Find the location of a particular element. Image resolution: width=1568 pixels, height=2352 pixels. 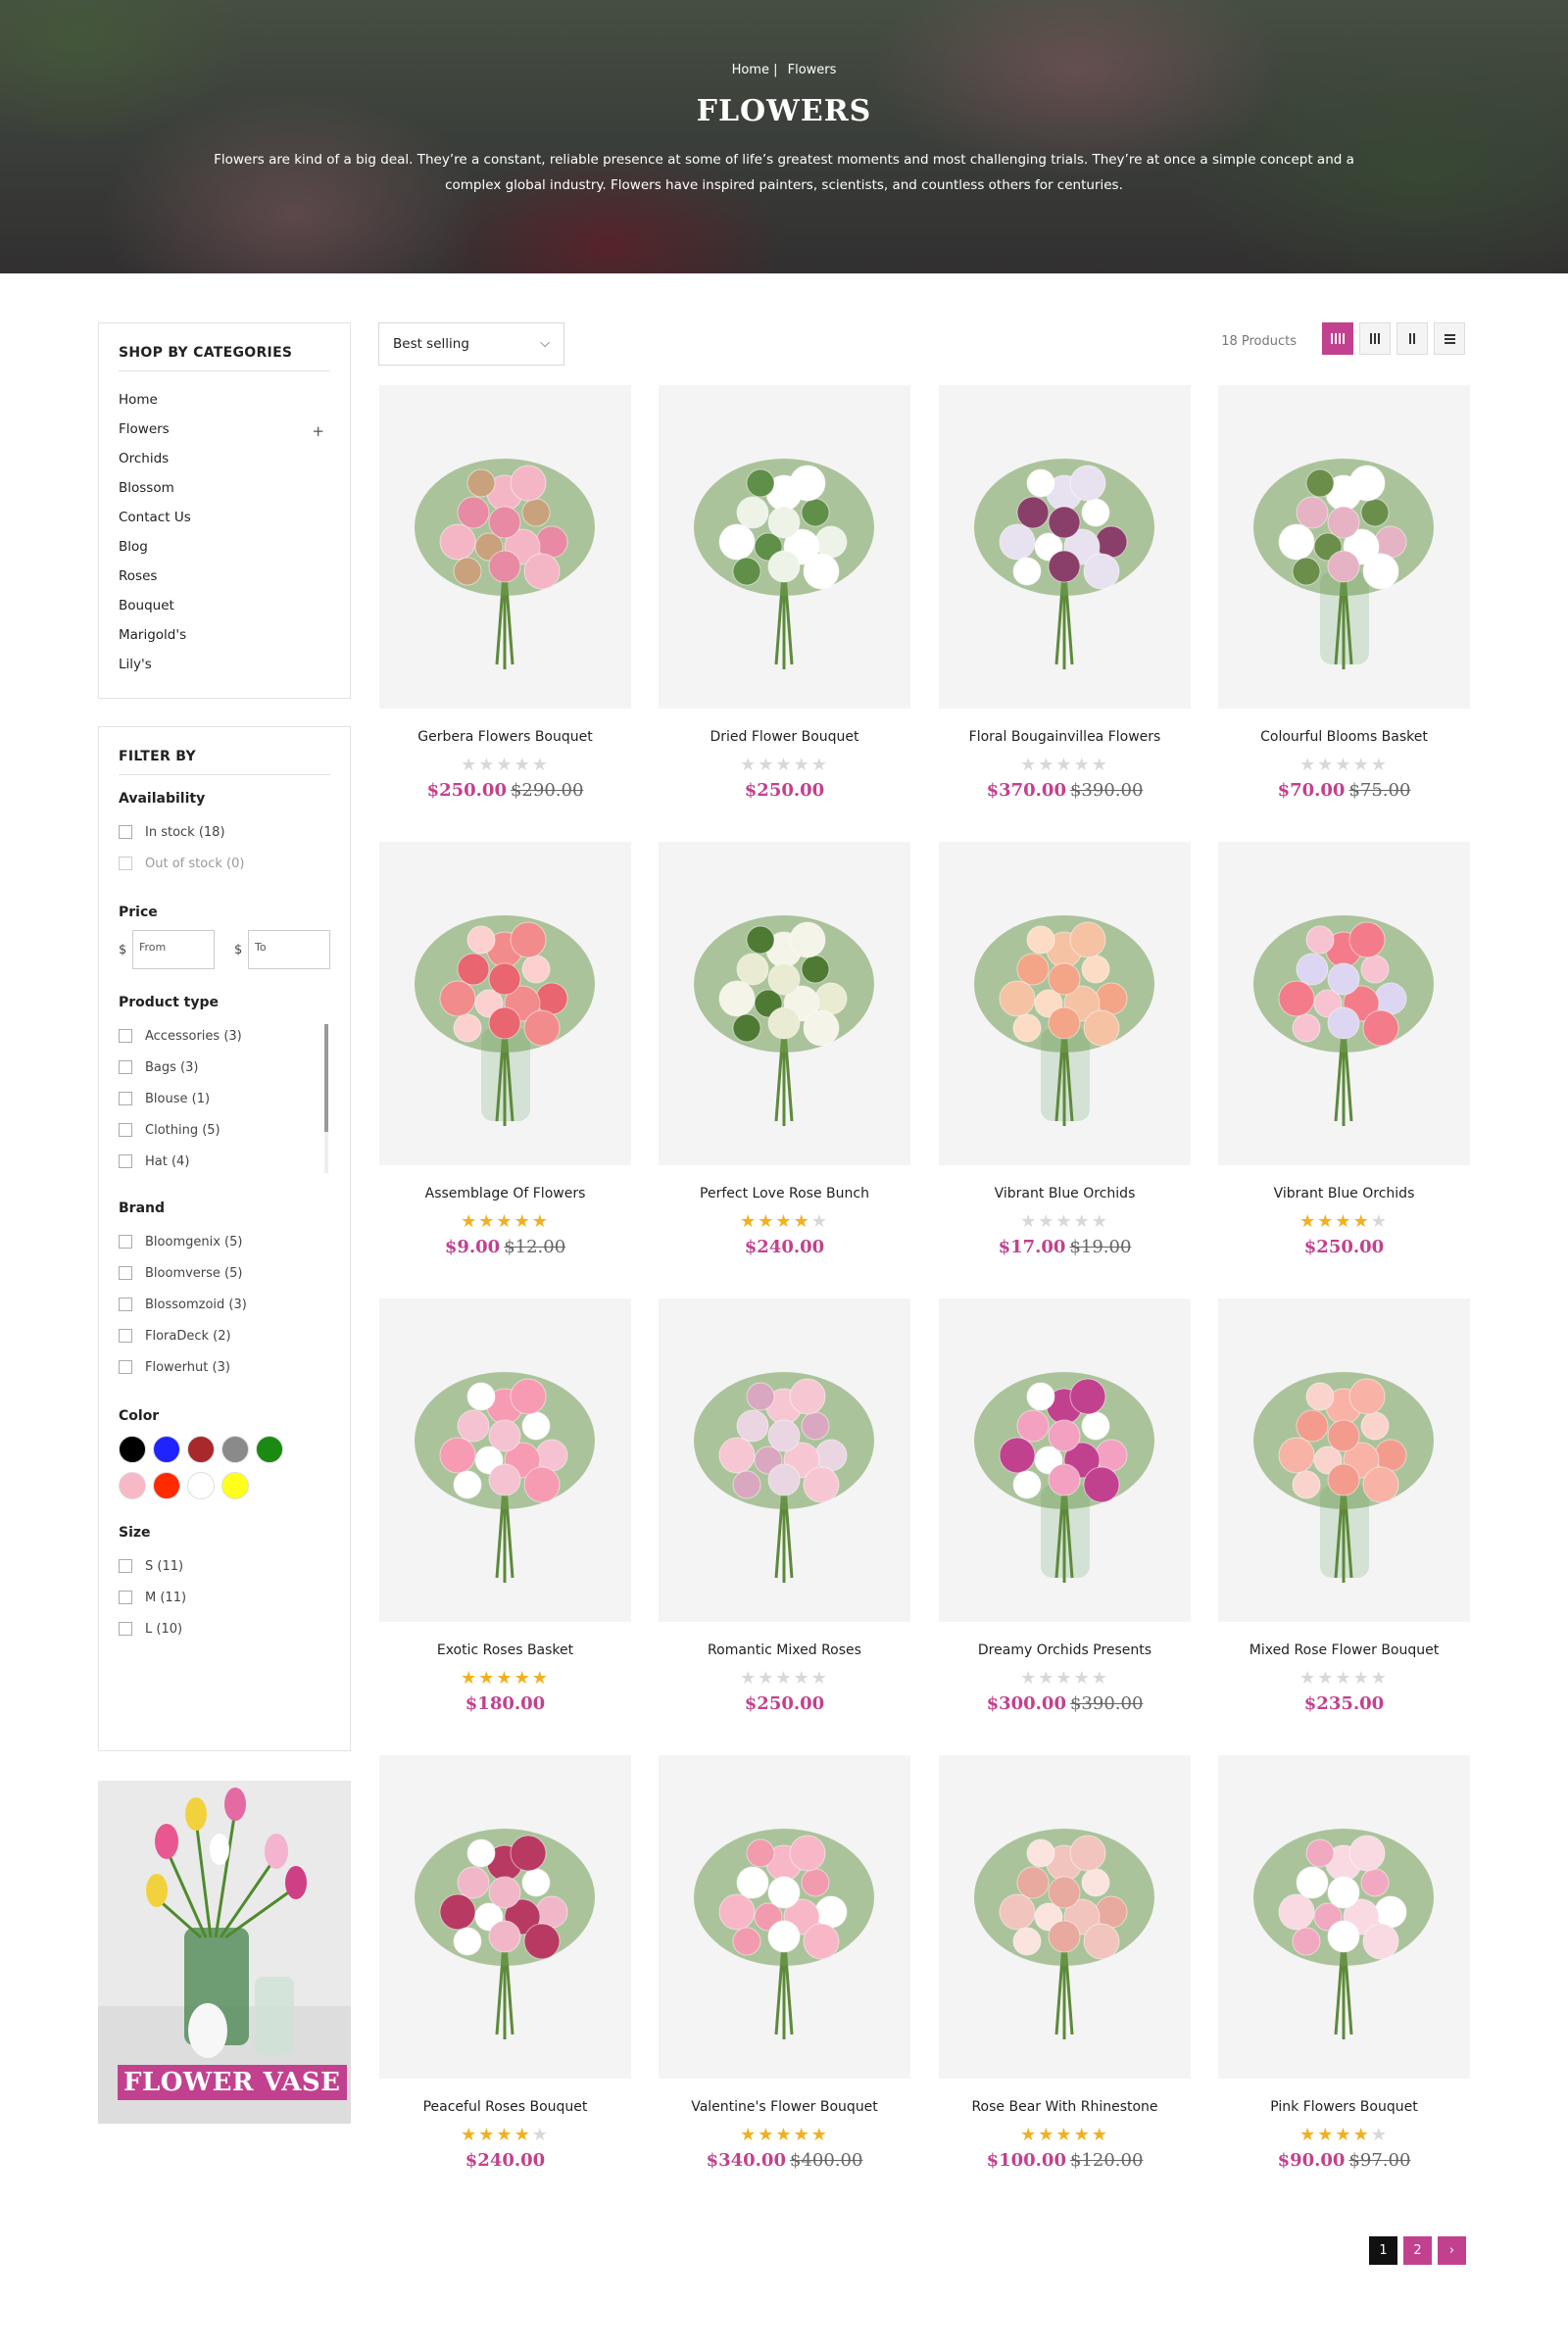

product-card: Mixed Rose Flower Bouquet ★★★★★ $235.00 is located at coordinates (1344, 1506).